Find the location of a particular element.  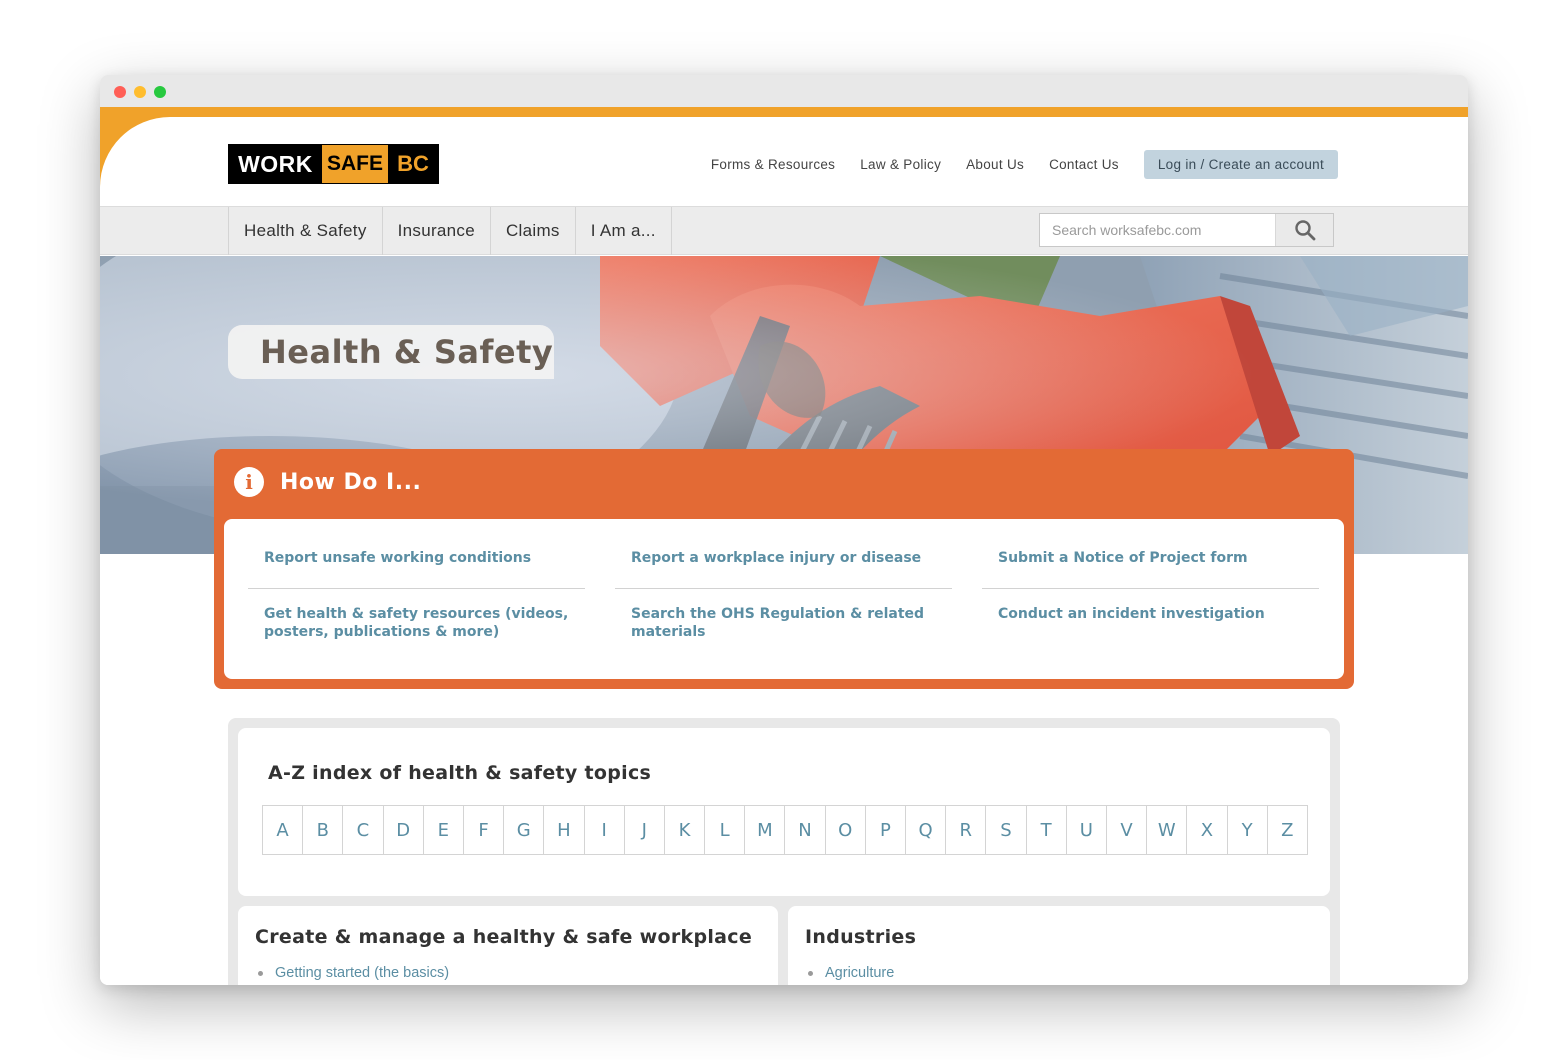

az-letter-v: V is located at coordinates (1127, 830).